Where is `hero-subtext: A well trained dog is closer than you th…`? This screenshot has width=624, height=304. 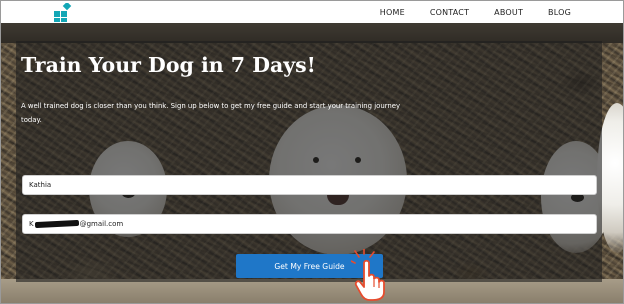
hero-subtext: A well trained dog is closer than you th… is located at coordinates (211, 113).